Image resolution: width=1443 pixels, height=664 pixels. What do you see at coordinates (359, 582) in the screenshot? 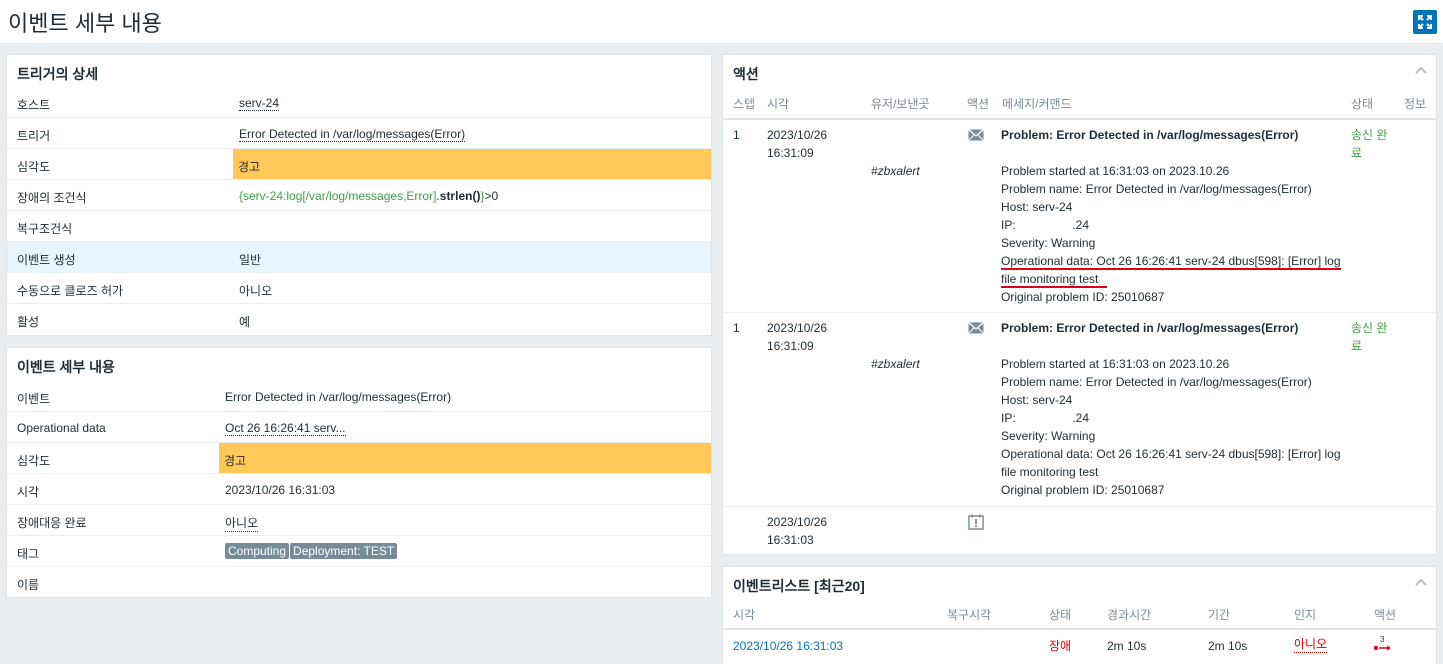
I see `name-row: 이름` at bounding box center [359, 582].